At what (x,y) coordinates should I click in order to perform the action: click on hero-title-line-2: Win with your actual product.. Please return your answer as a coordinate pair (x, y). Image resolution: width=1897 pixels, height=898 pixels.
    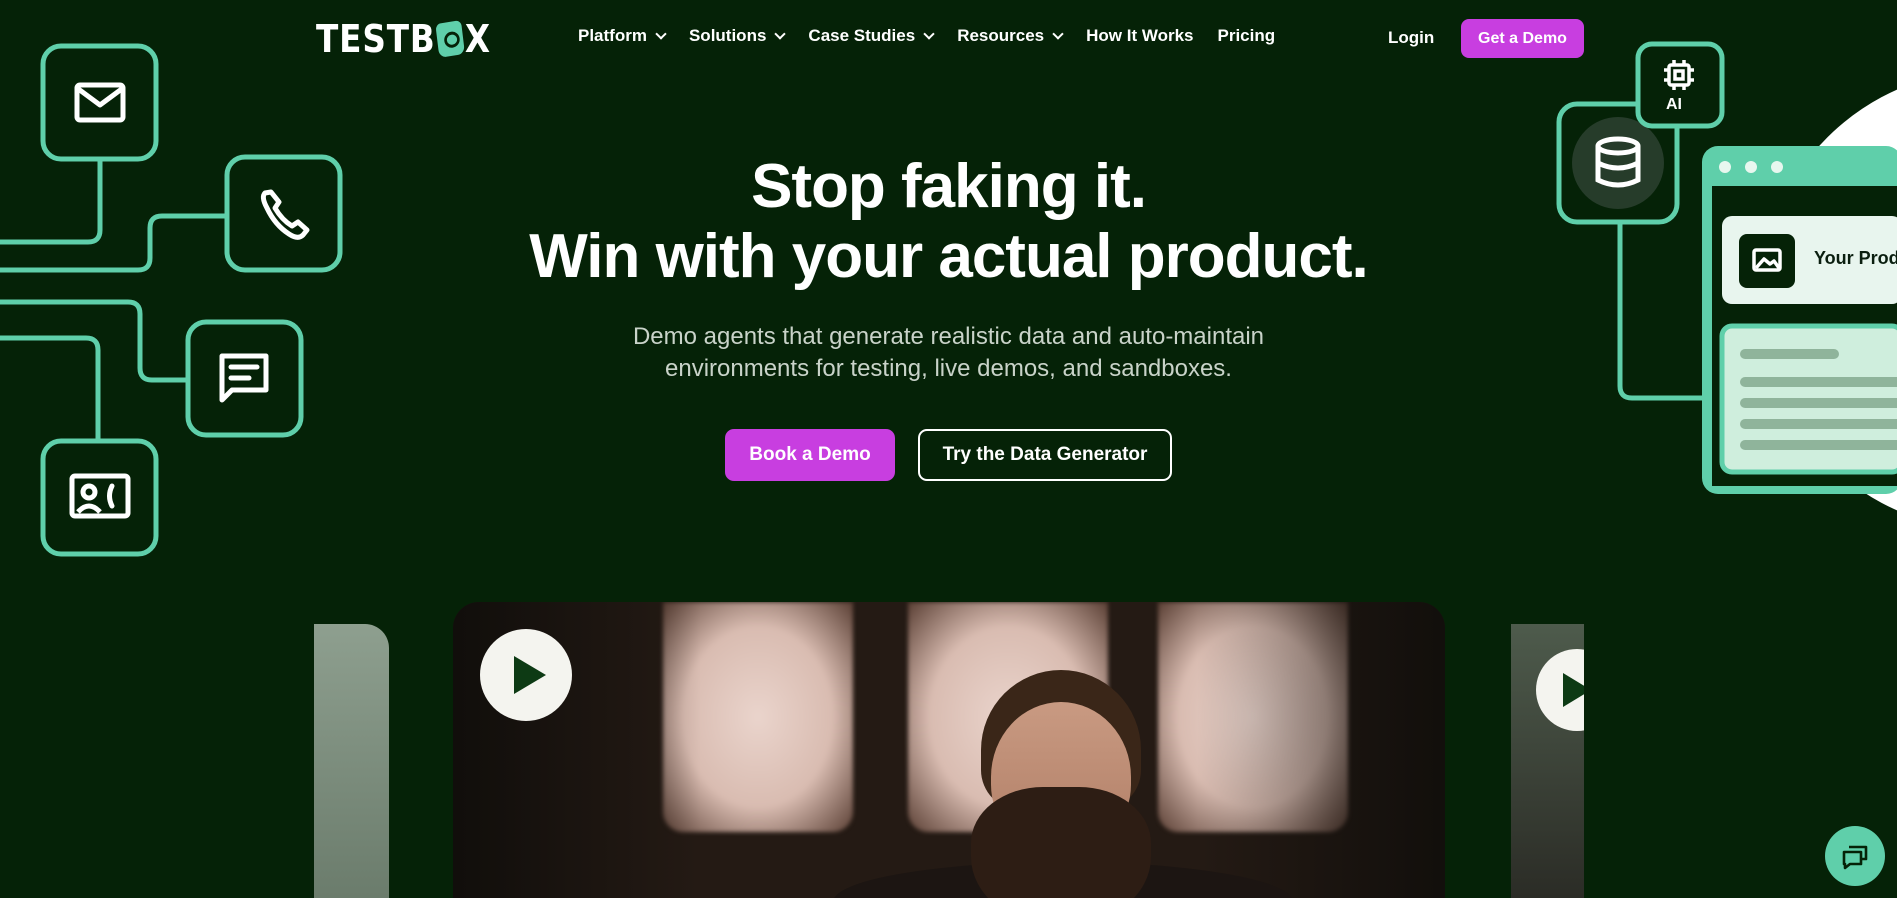
    Looking at the image, I should click on (948, 256).